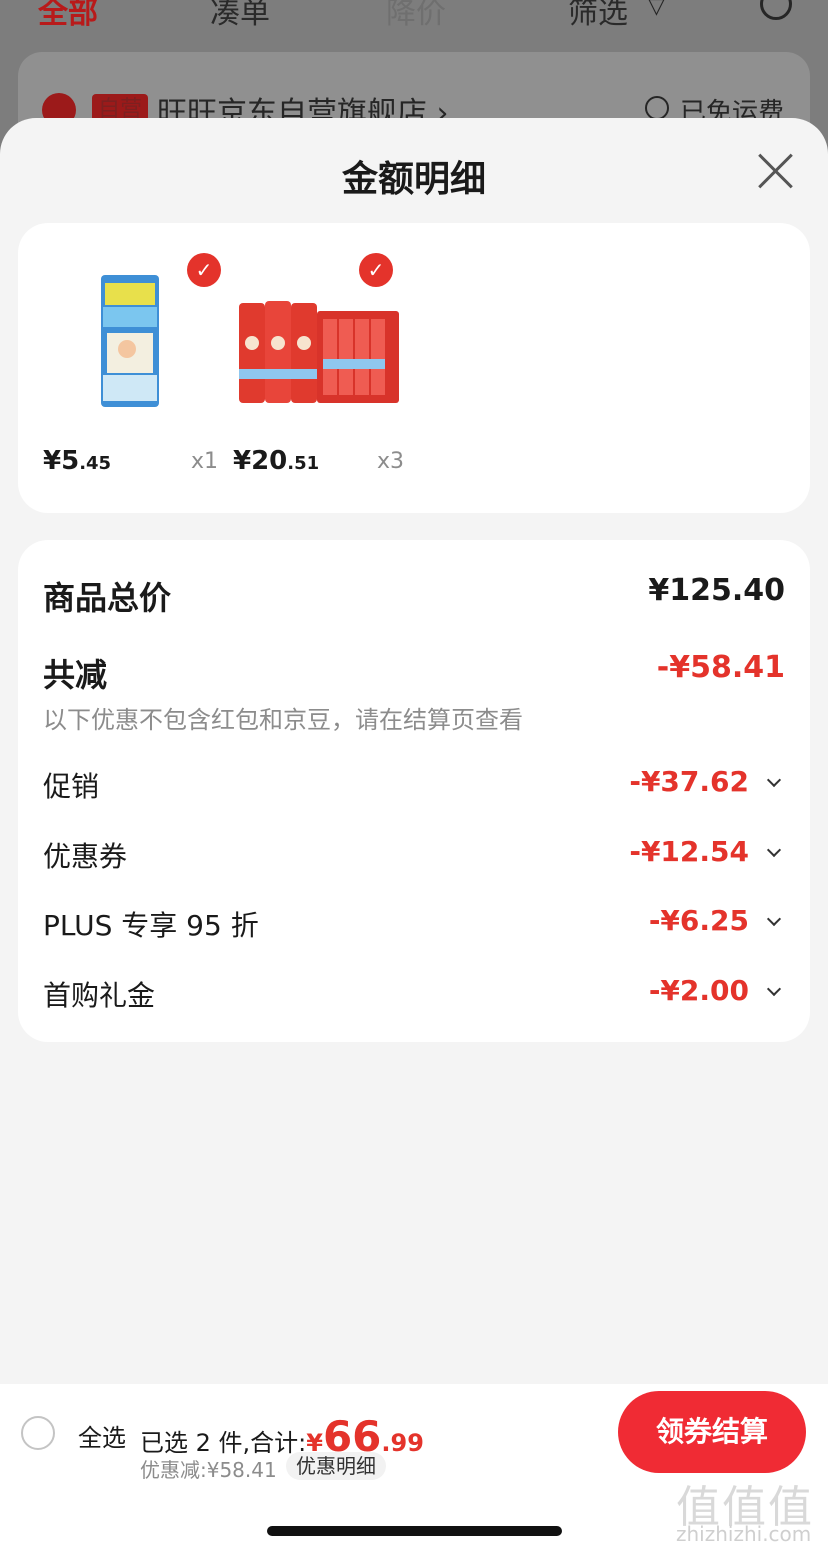 The height and width of the screenshot is (1555, 828). Describe the element at coordinates (716, 590) in the screenshot. I see `total-price-value: ¥125.40` at that location.